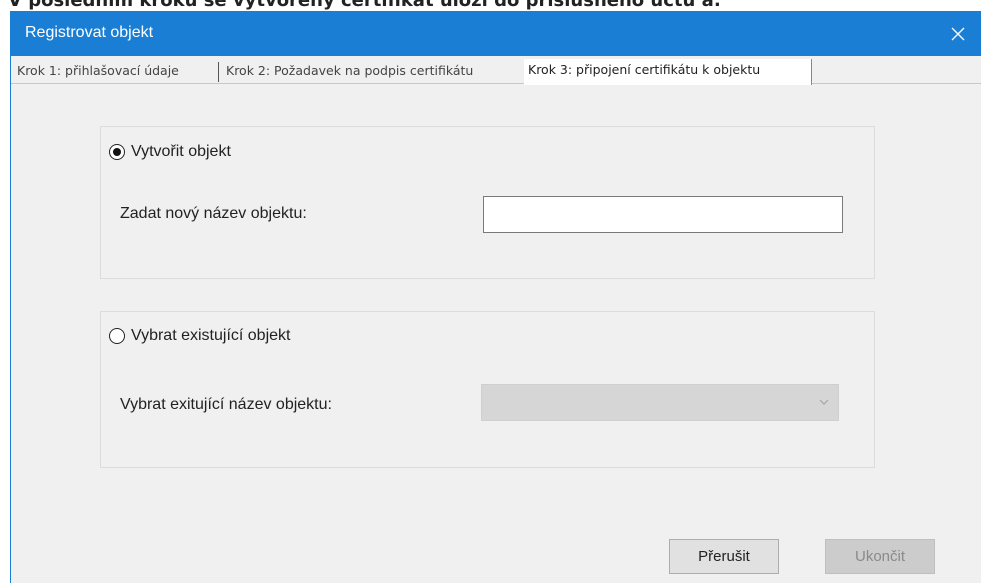 The height and width of the screenshot is (583, 981). I want to click on close-button, so click(958, 33).